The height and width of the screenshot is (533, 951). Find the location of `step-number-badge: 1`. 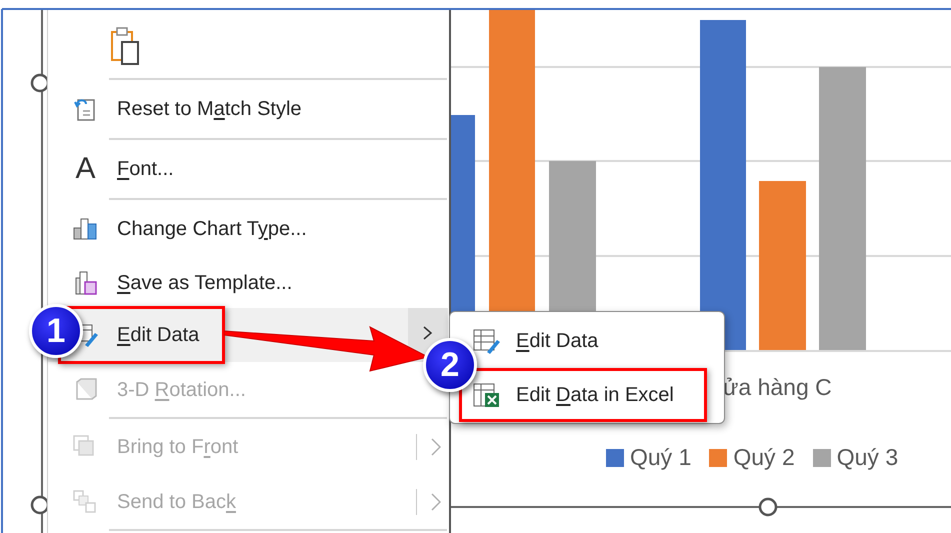

step-number-badge: 1 is located at coordinates (56, 331).